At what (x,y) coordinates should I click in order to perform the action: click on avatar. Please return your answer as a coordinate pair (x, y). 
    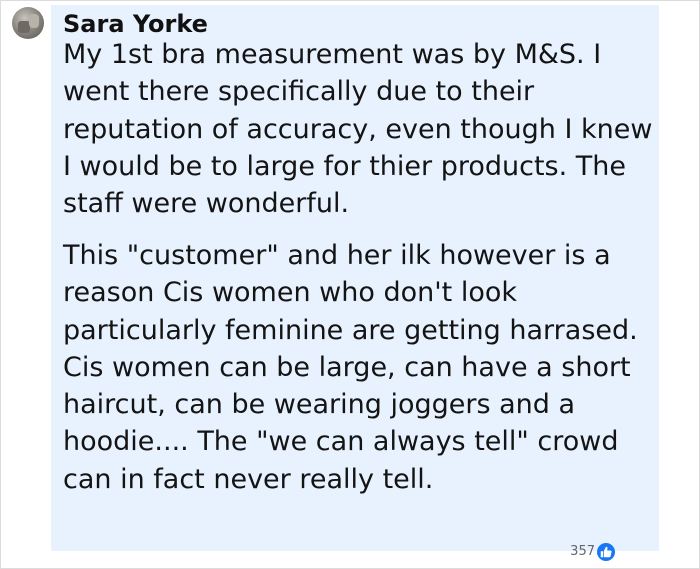
    Looking at the image, I should click on (28, 23).